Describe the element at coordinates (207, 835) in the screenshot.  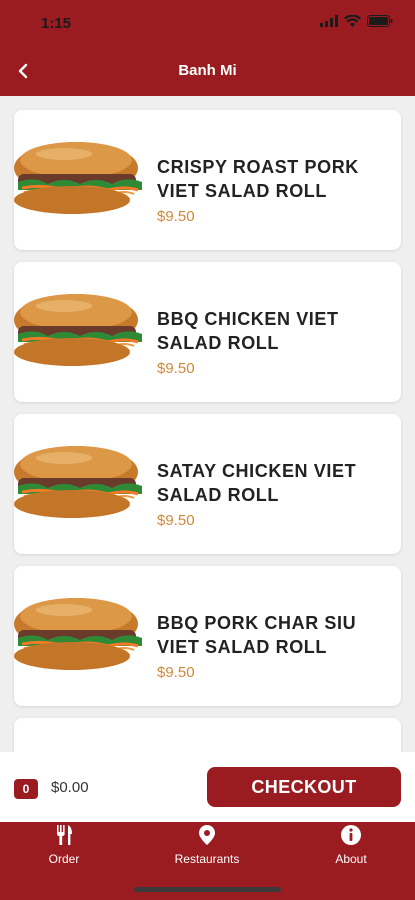
I see `location-pin-icon` at that location.